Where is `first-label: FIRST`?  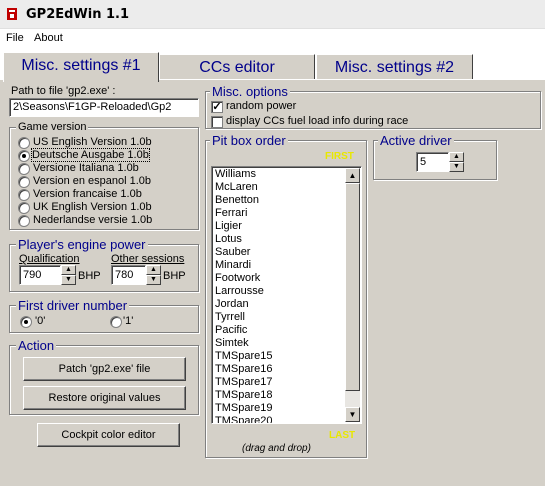 first-label: FIRST is located at coordinates (339, 156).